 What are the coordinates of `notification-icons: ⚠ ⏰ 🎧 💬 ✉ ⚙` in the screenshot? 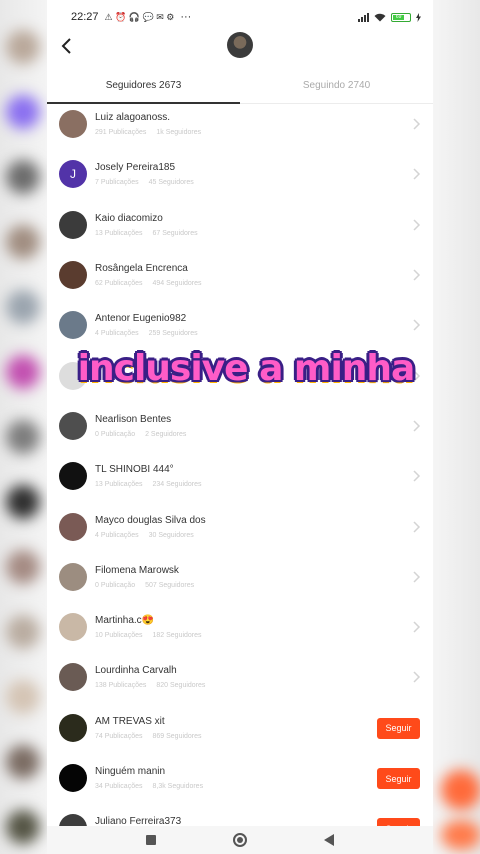 It's located at (139, 16).